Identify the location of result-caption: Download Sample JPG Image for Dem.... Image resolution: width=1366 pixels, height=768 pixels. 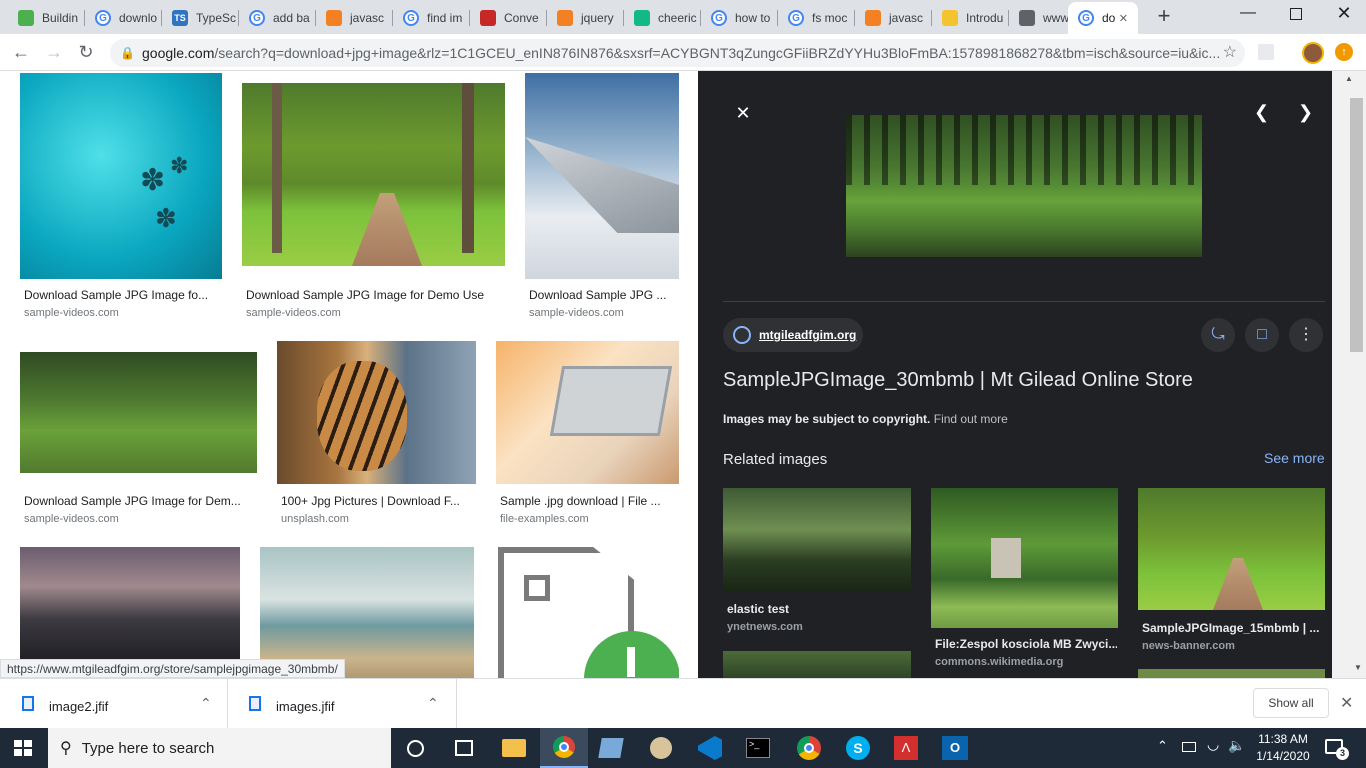
(140, 501).